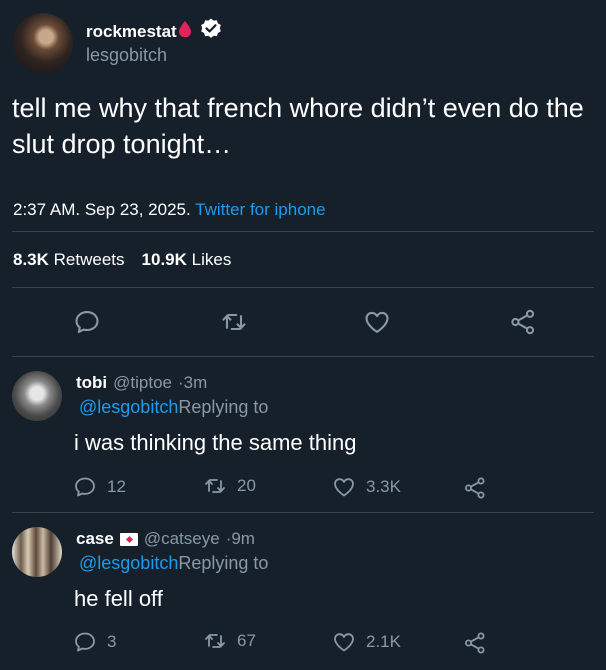  I want to click on retweets-count: 8.3K, so click(31, 259).